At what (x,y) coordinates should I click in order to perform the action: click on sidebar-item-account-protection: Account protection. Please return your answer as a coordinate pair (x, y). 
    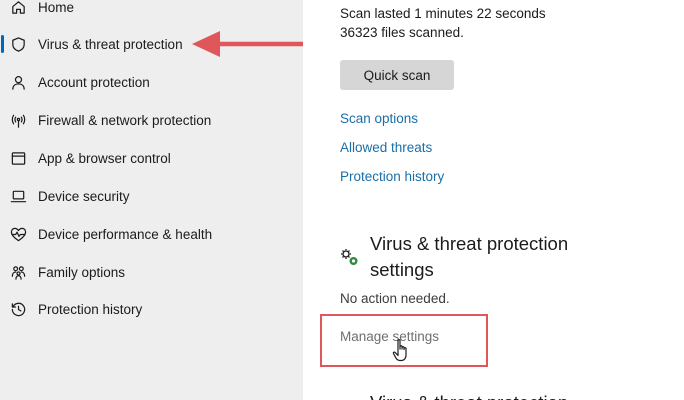
    Looking at the image, I should click on (151, 82).